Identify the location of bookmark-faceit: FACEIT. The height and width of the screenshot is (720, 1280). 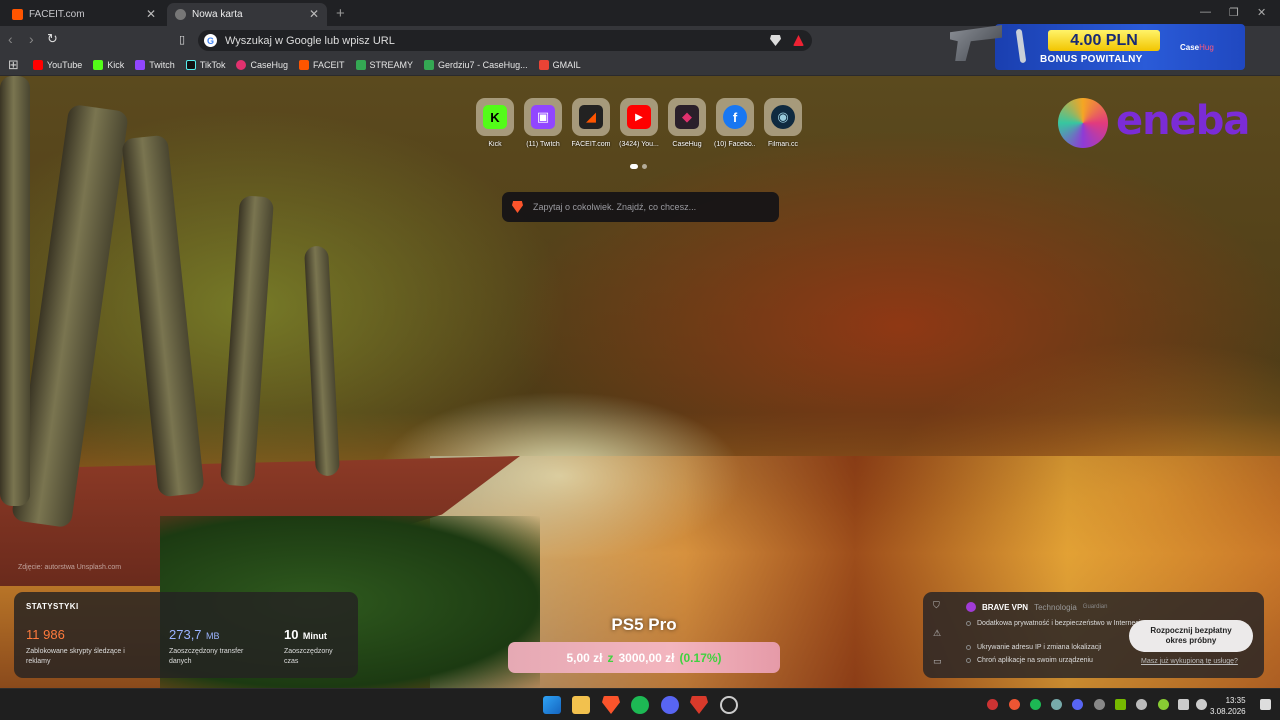
(322, 64).